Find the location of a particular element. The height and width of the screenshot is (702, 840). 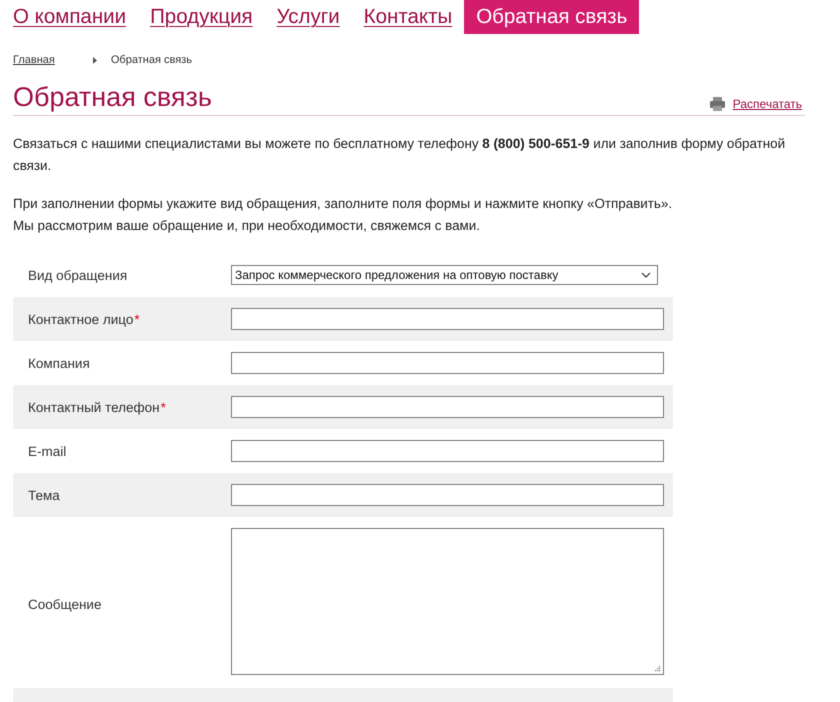

dropdown: Запрос коммерческого предложения на оптовую поставку is located at coordinates (444, 275).